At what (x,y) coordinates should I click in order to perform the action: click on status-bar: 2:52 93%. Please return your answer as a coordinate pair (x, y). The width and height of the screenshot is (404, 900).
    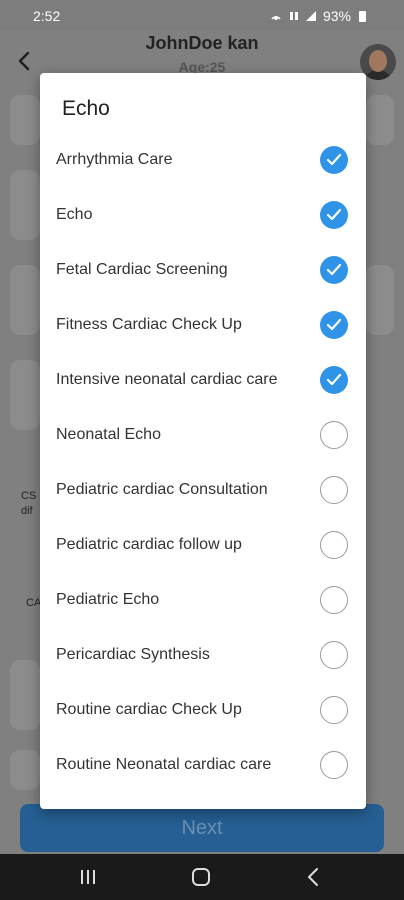
    Looking at the image, I should click on (202, 15).